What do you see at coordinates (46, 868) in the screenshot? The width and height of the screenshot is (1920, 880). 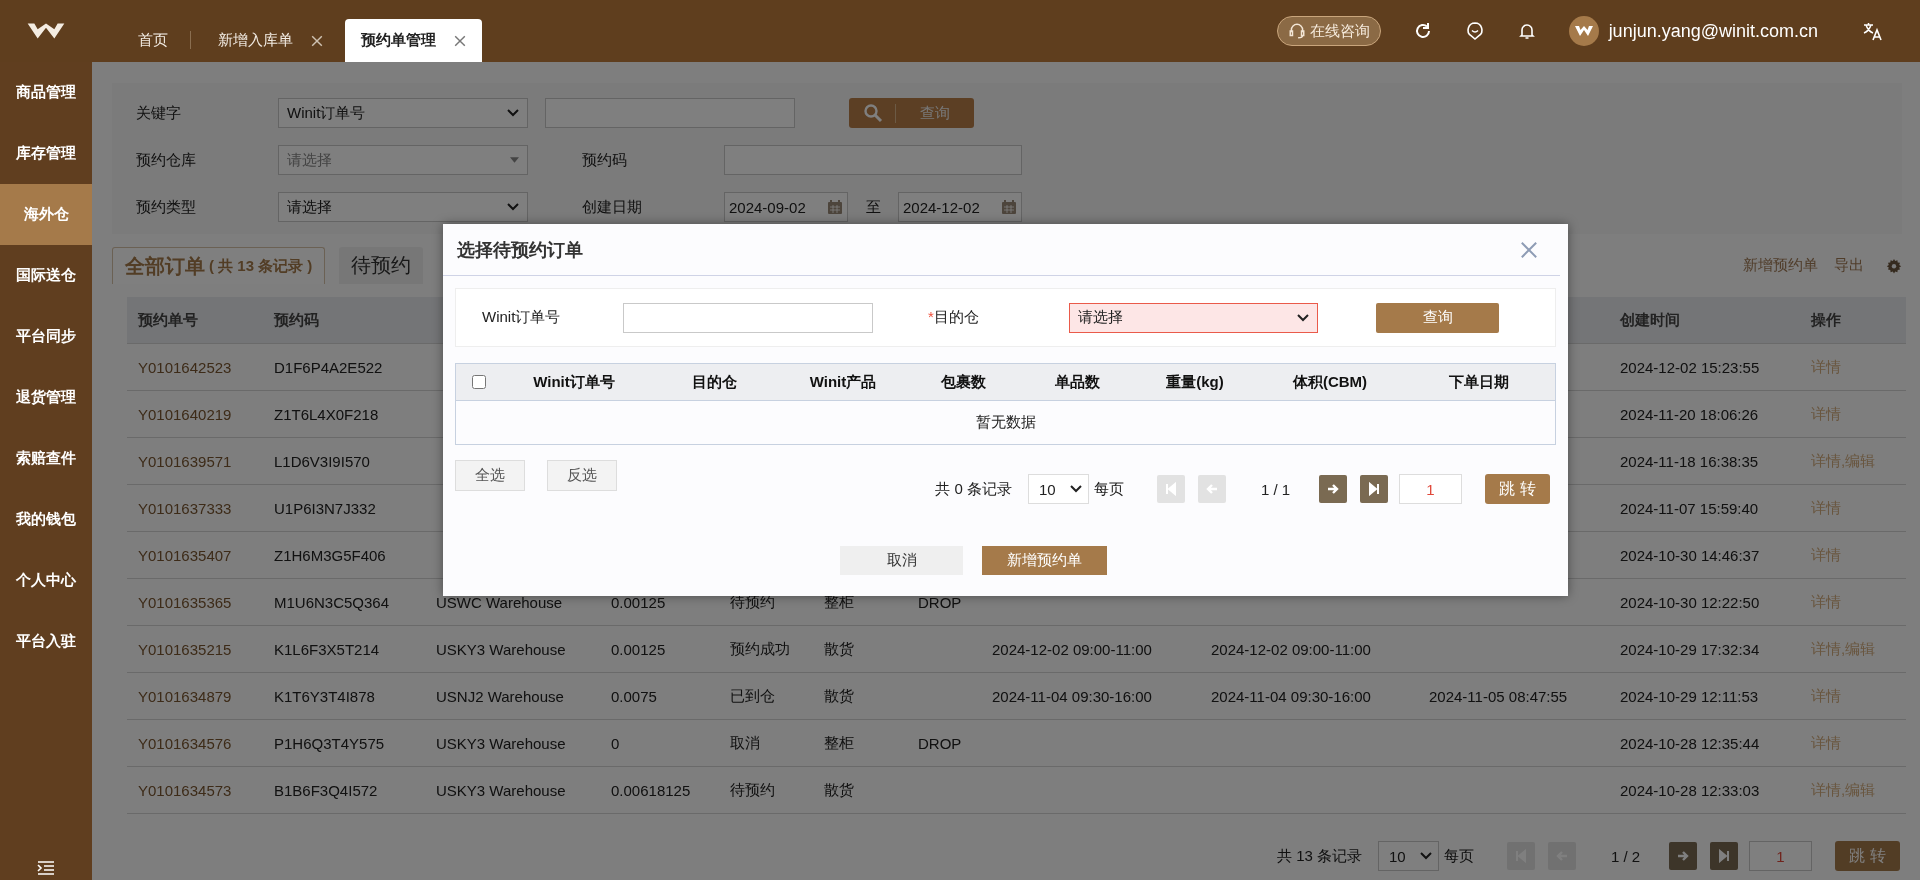 I see `menu-icon` at bounding box center [46, 868].